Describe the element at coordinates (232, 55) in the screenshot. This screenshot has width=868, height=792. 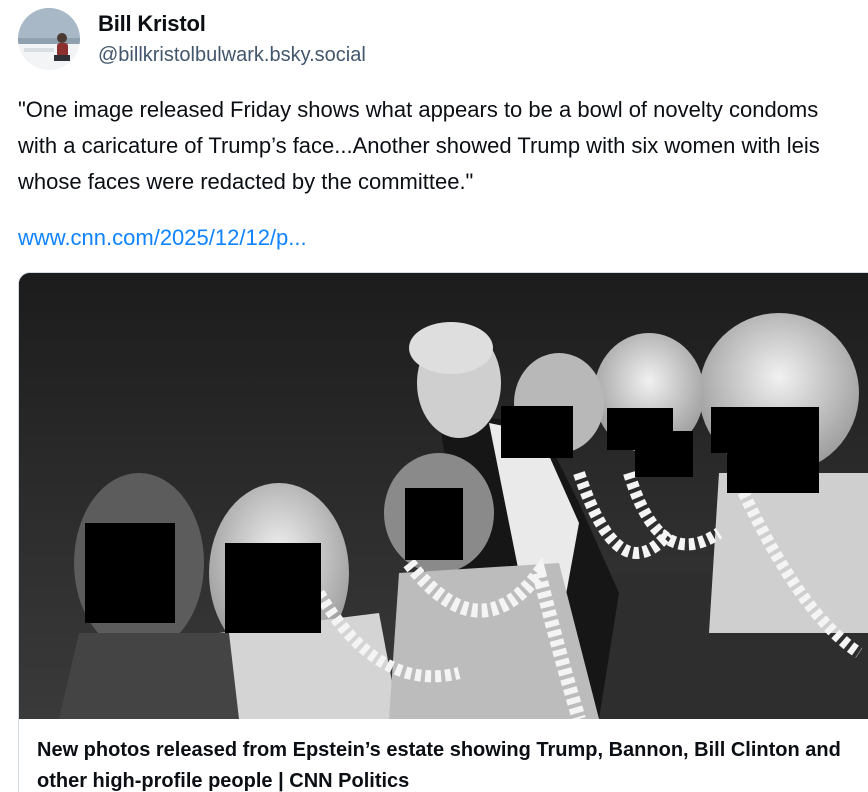
I see `author-handle: @billkristolbulwark.bsky.social` at that location.